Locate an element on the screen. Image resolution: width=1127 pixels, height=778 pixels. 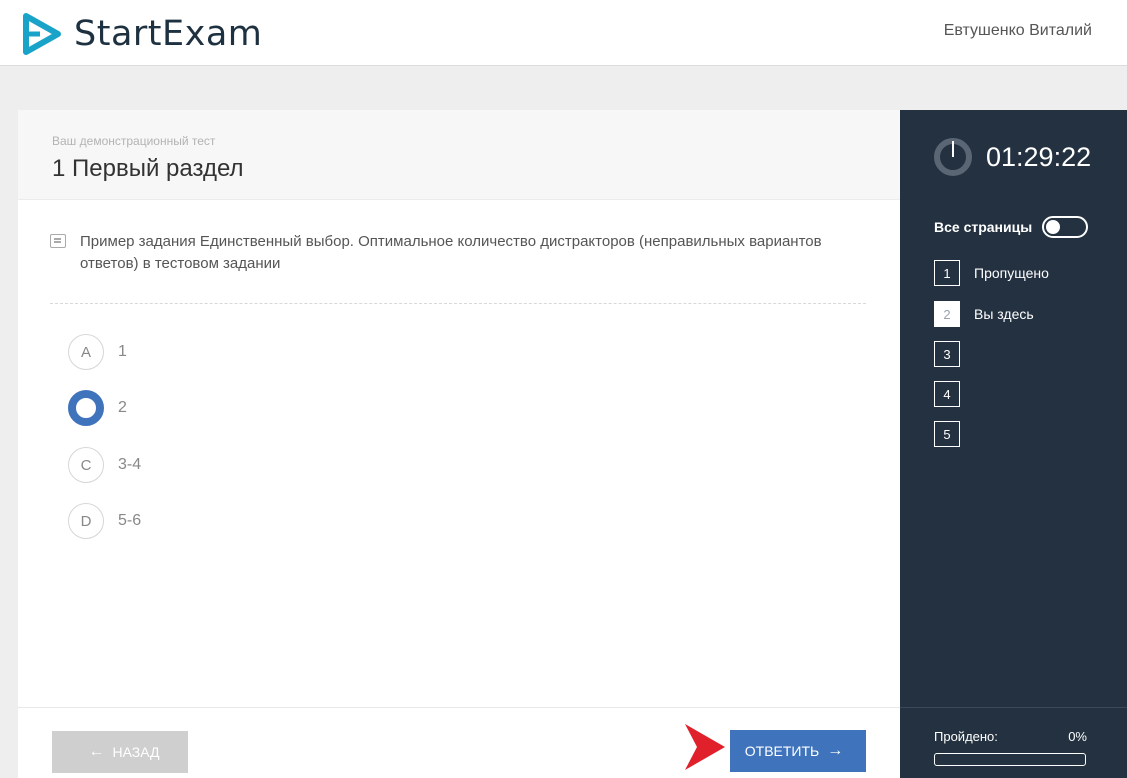
page-number-5: 5 is located at coordinates (947, 434).